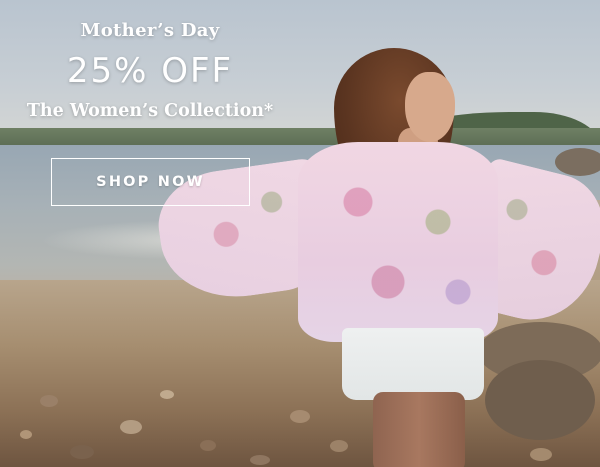 The image size is (600, 467). What do you see at coordinates (540, 400) in the screenshot?
I see `boulder-bottom-right` at bounding box center [540, 400].